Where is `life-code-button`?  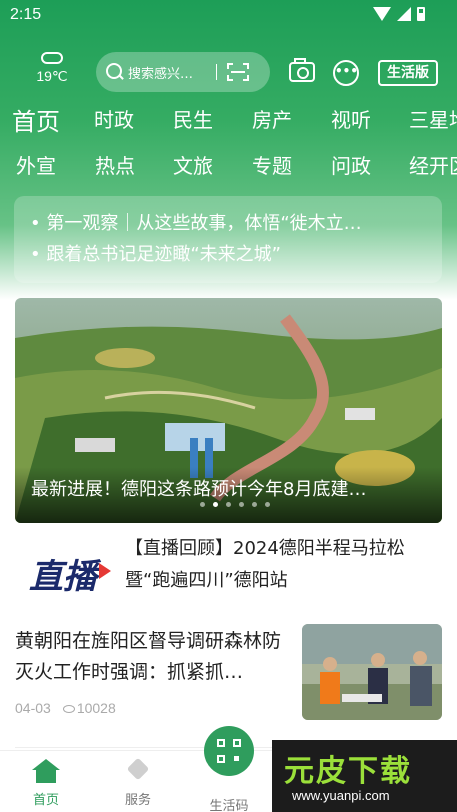
life-code-button is located at coordinates (229, 751).